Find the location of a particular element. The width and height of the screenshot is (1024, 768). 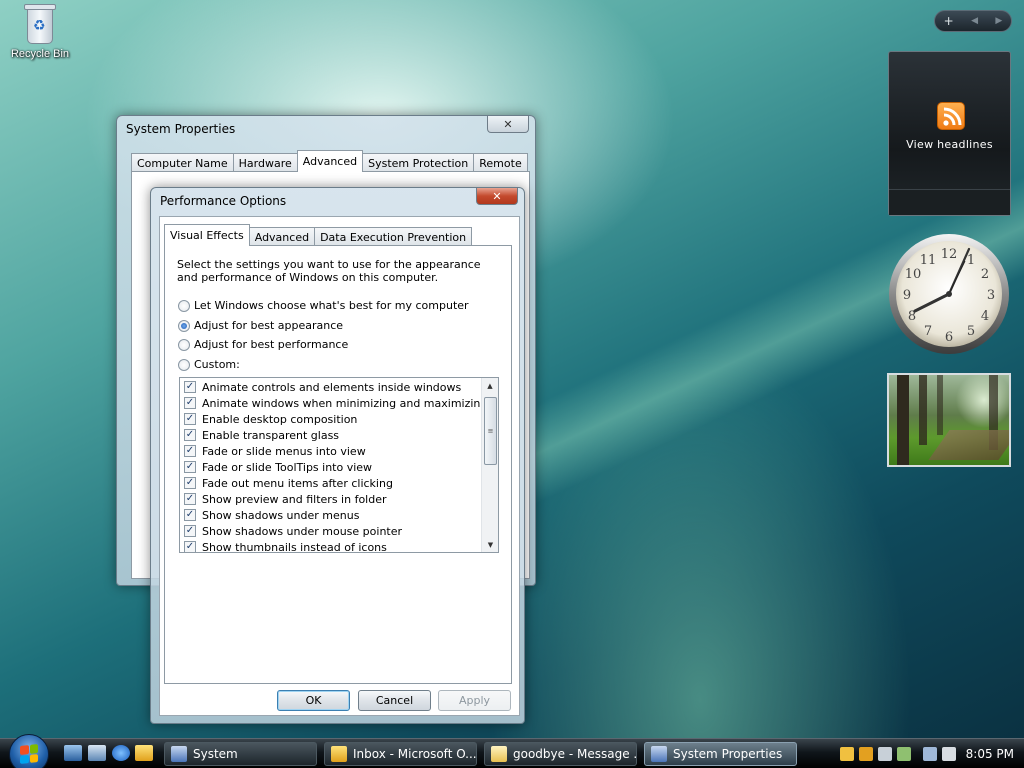

tab-hardware: Hardware is located at coordinates (265, 162).